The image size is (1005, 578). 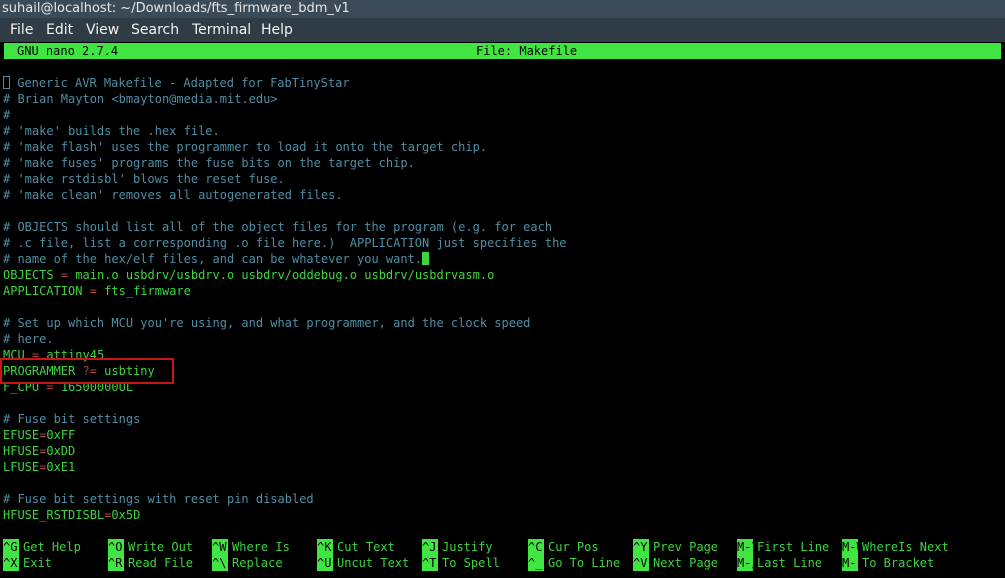 What do you see at coordinates (898, 563) in the screenshot?
I see `shortcut-label: To Bracket` at bounding box center [898, 563].